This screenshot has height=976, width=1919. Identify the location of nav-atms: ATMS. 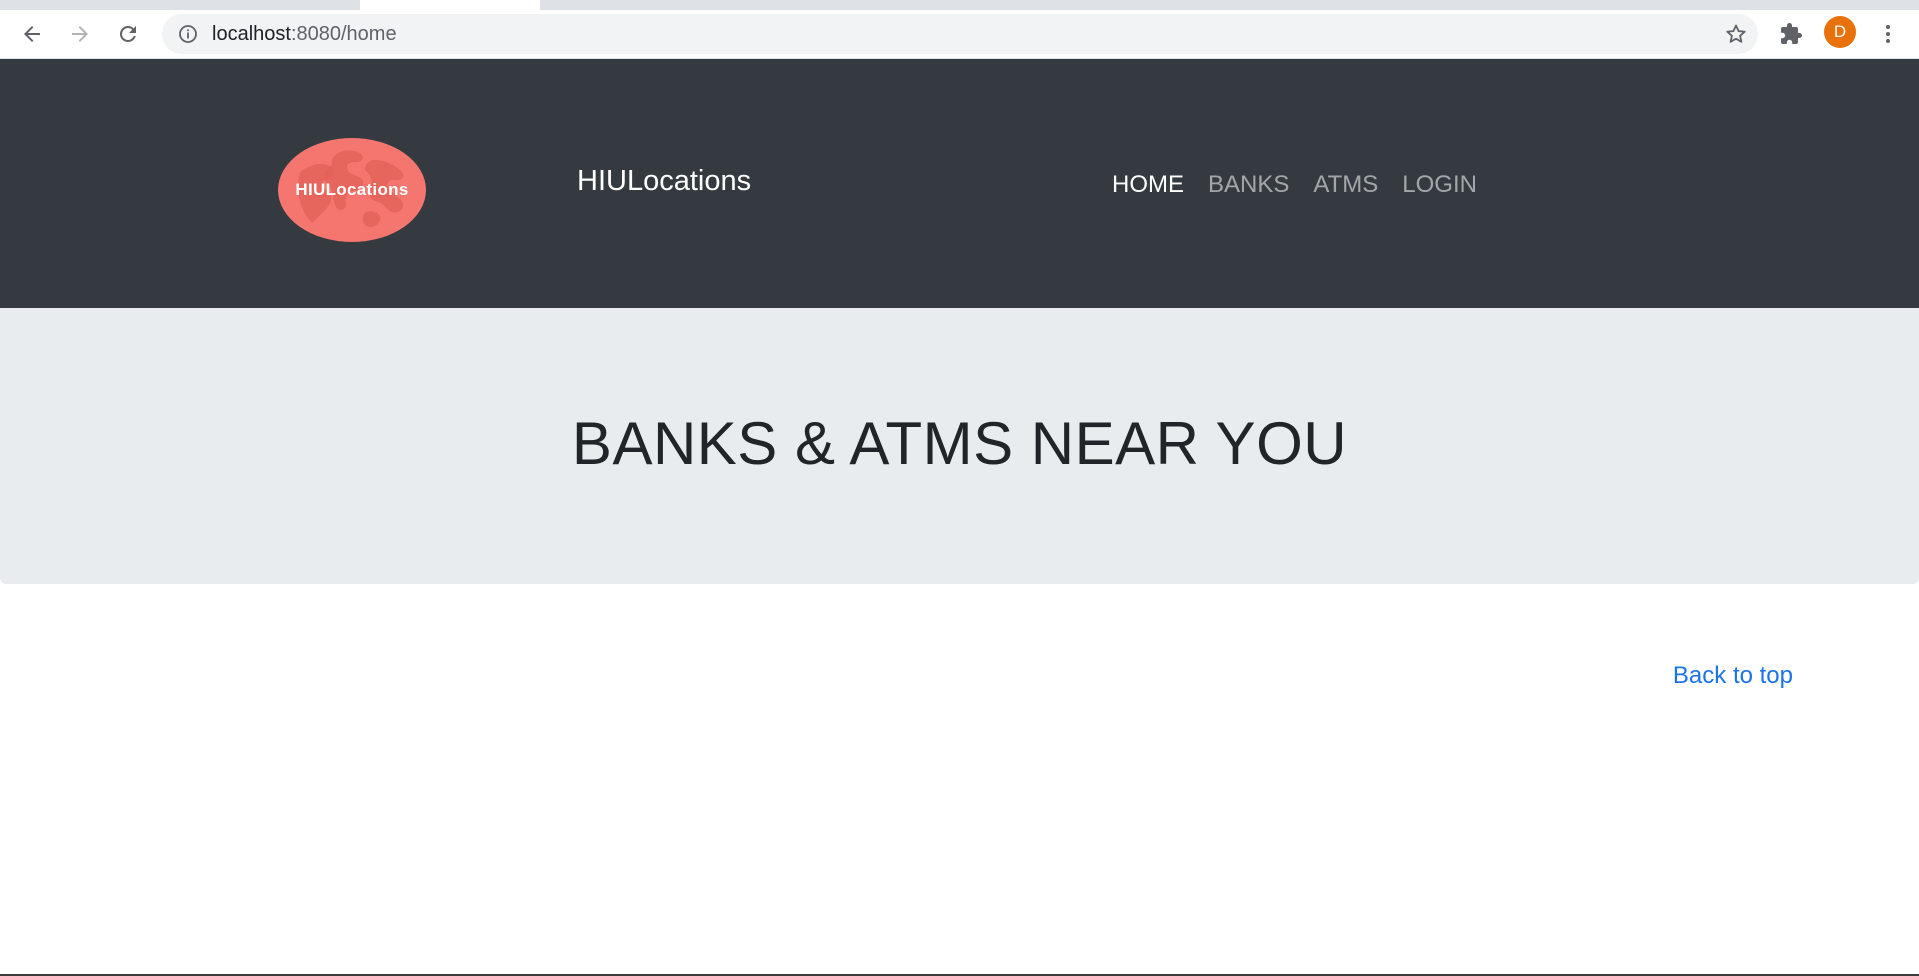
(1345, 185).